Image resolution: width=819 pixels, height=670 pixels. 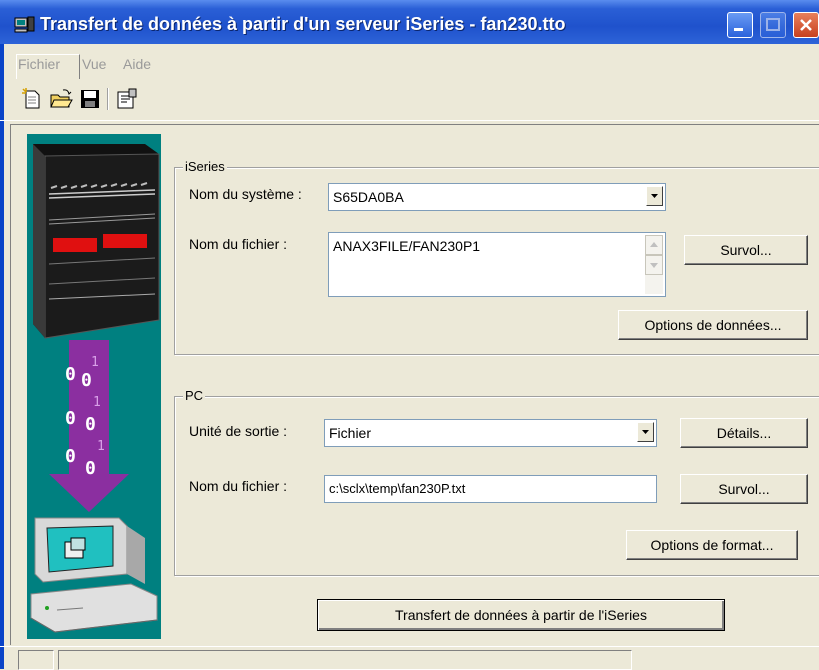 I want to click on properties-icon, so click(x=127, y=99).